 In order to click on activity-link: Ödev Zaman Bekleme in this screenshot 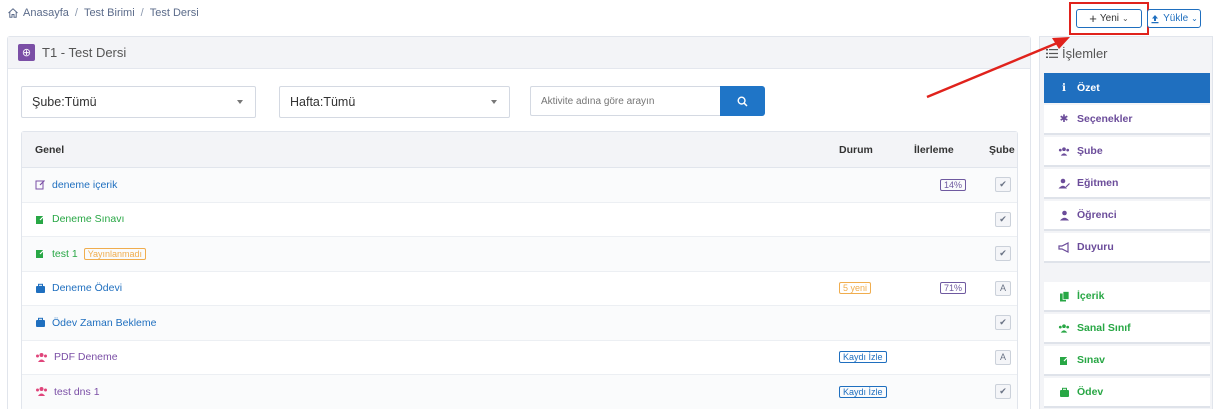, I will do `click(95, 323)`.